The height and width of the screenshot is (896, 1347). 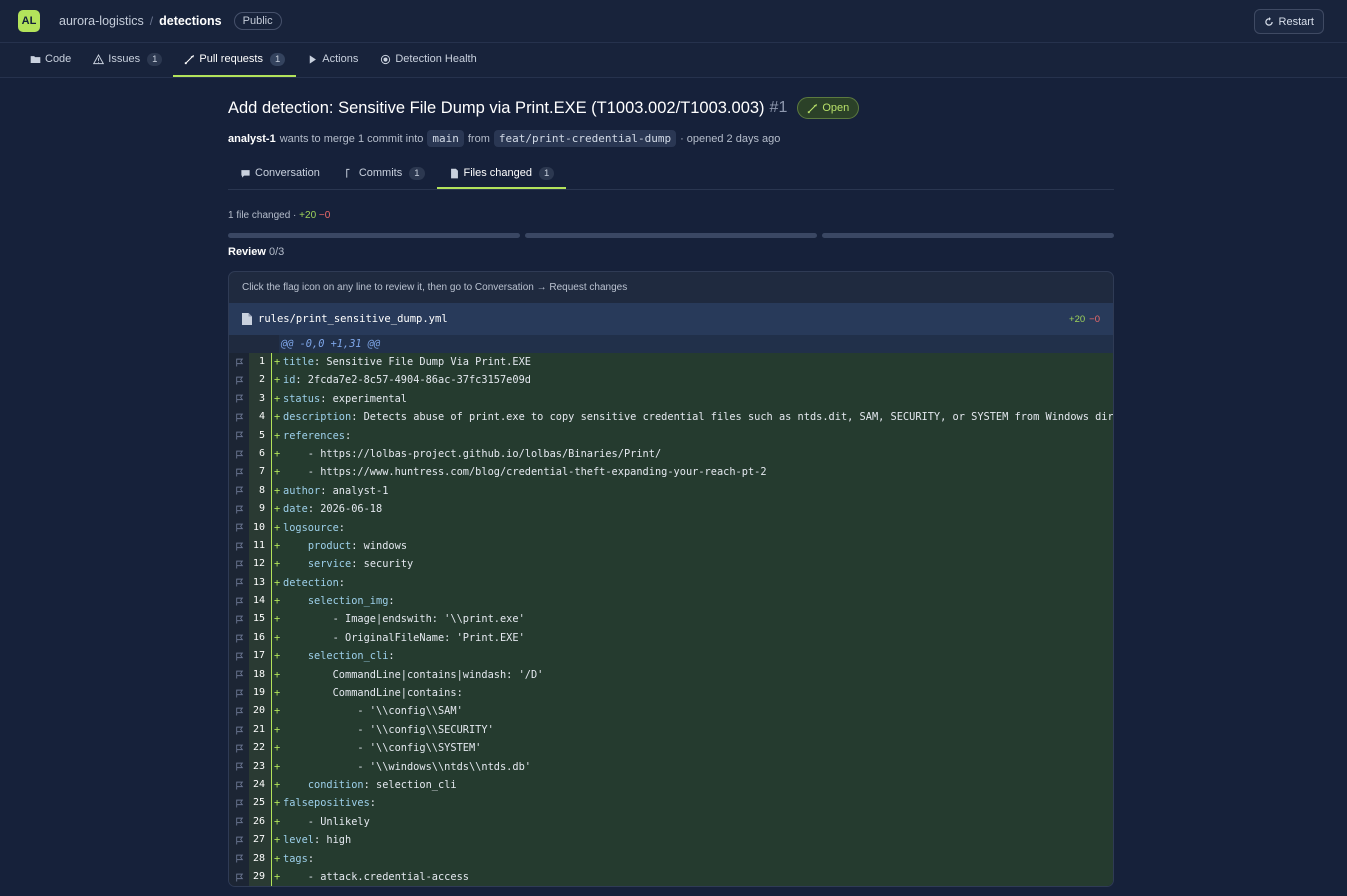 What do you see at coordinates (384, 174) in the screenshot?
I see `pr-tab-commits: Commits 1` at bounding box center [384, 174].